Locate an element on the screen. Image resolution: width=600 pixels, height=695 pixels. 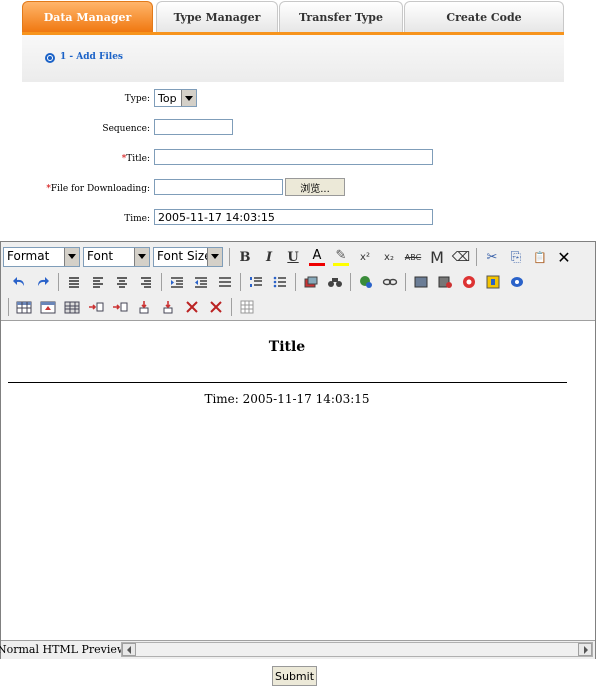
submit-button: Submit is located at coordinates (294, 676).